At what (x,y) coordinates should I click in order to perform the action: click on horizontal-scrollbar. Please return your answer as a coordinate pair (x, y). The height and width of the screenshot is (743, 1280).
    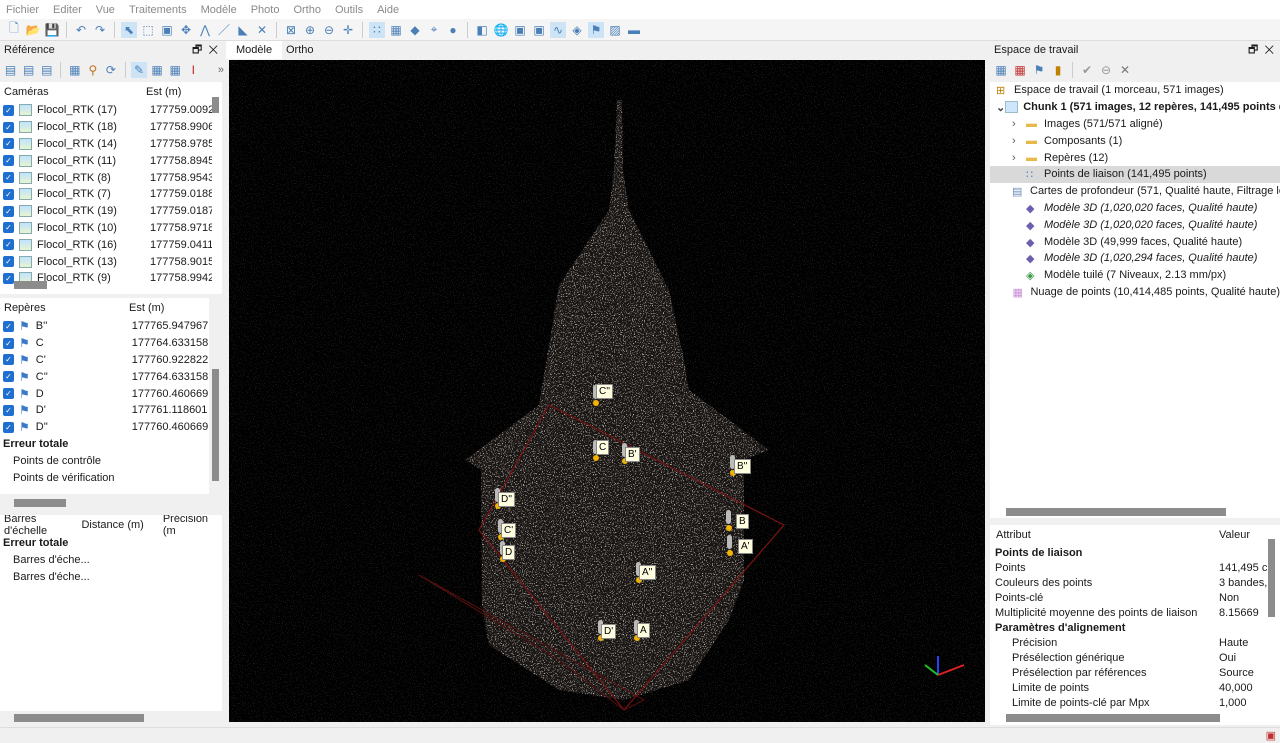
    Looking at the image, I should click on (1113, 718).